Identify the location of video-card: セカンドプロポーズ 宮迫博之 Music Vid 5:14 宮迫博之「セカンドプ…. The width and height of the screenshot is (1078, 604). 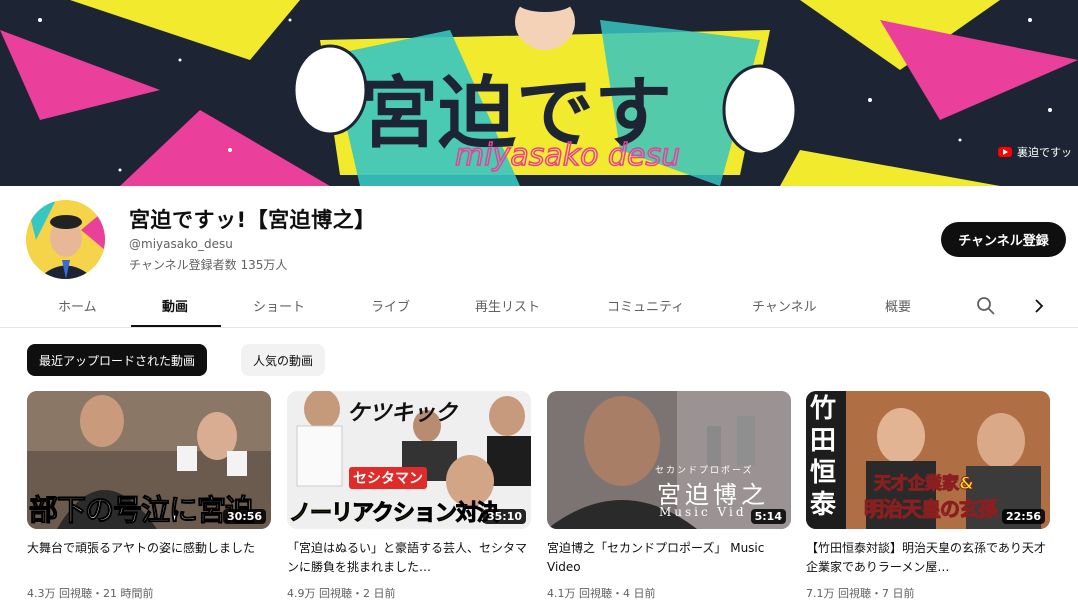
(669, 496).